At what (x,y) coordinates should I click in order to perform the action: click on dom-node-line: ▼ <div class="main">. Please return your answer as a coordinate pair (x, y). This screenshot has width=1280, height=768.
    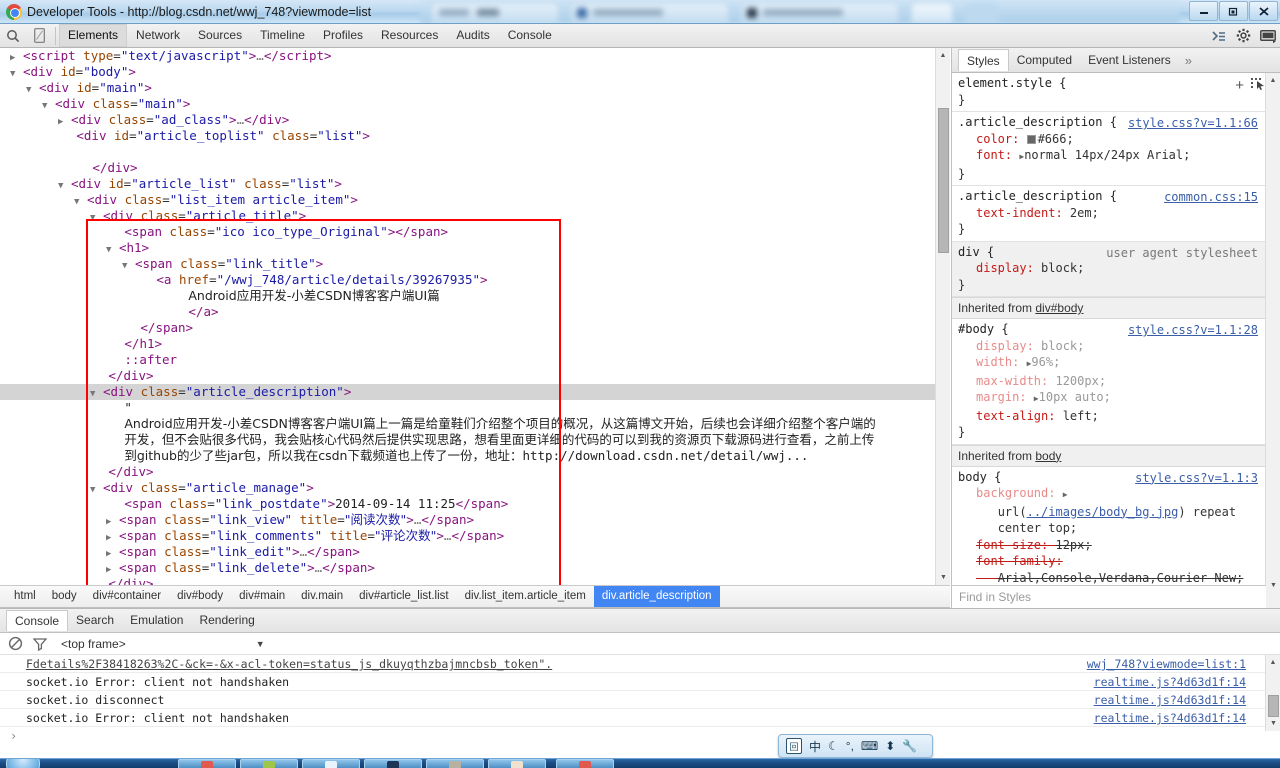
    Looking at the image, I should click on (467, 104).